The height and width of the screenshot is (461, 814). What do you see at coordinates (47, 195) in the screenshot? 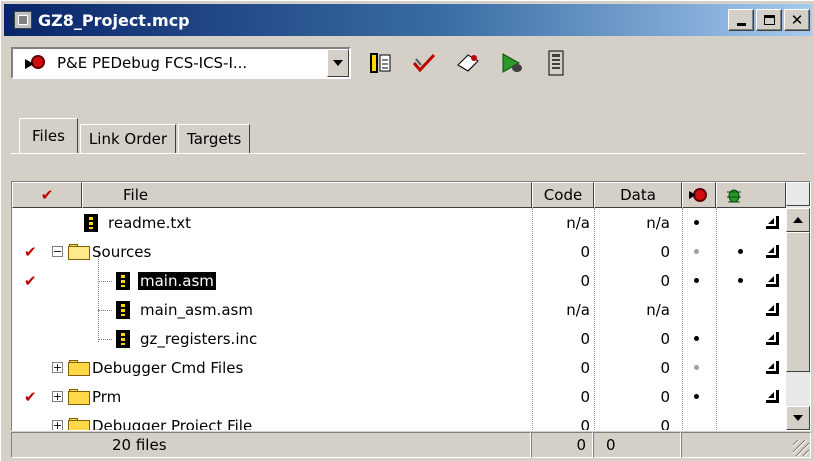
I see `column-touch: ✔` at bounding box center [47, 195].